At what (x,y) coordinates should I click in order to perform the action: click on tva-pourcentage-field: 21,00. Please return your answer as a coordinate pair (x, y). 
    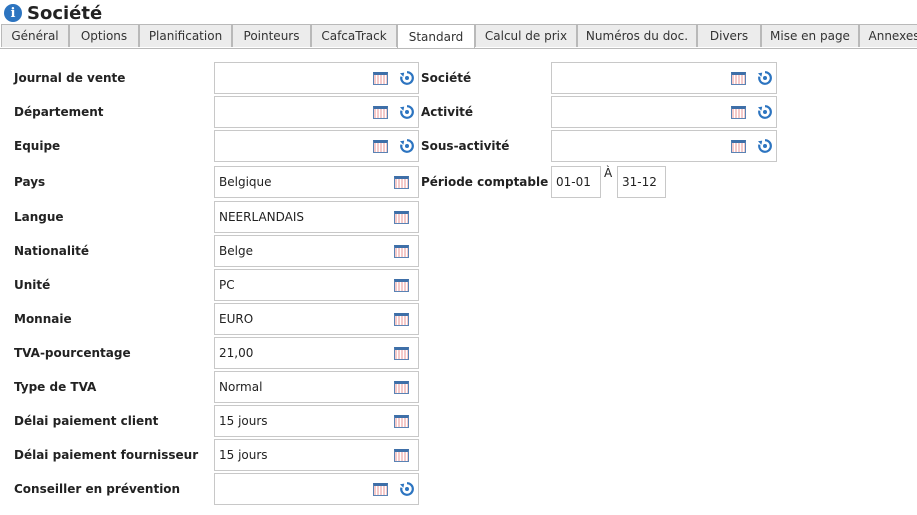
    Looking at the image, I should click on (316, 353).